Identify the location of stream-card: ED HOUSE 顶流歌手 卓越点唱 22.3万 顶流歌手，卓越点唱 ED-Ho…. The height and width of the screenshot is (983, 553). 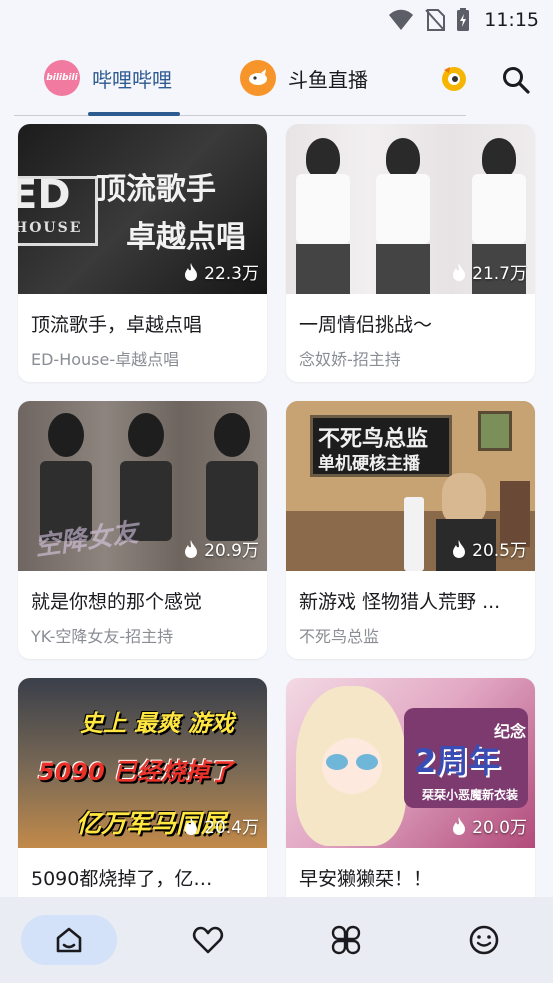
(142, 253).